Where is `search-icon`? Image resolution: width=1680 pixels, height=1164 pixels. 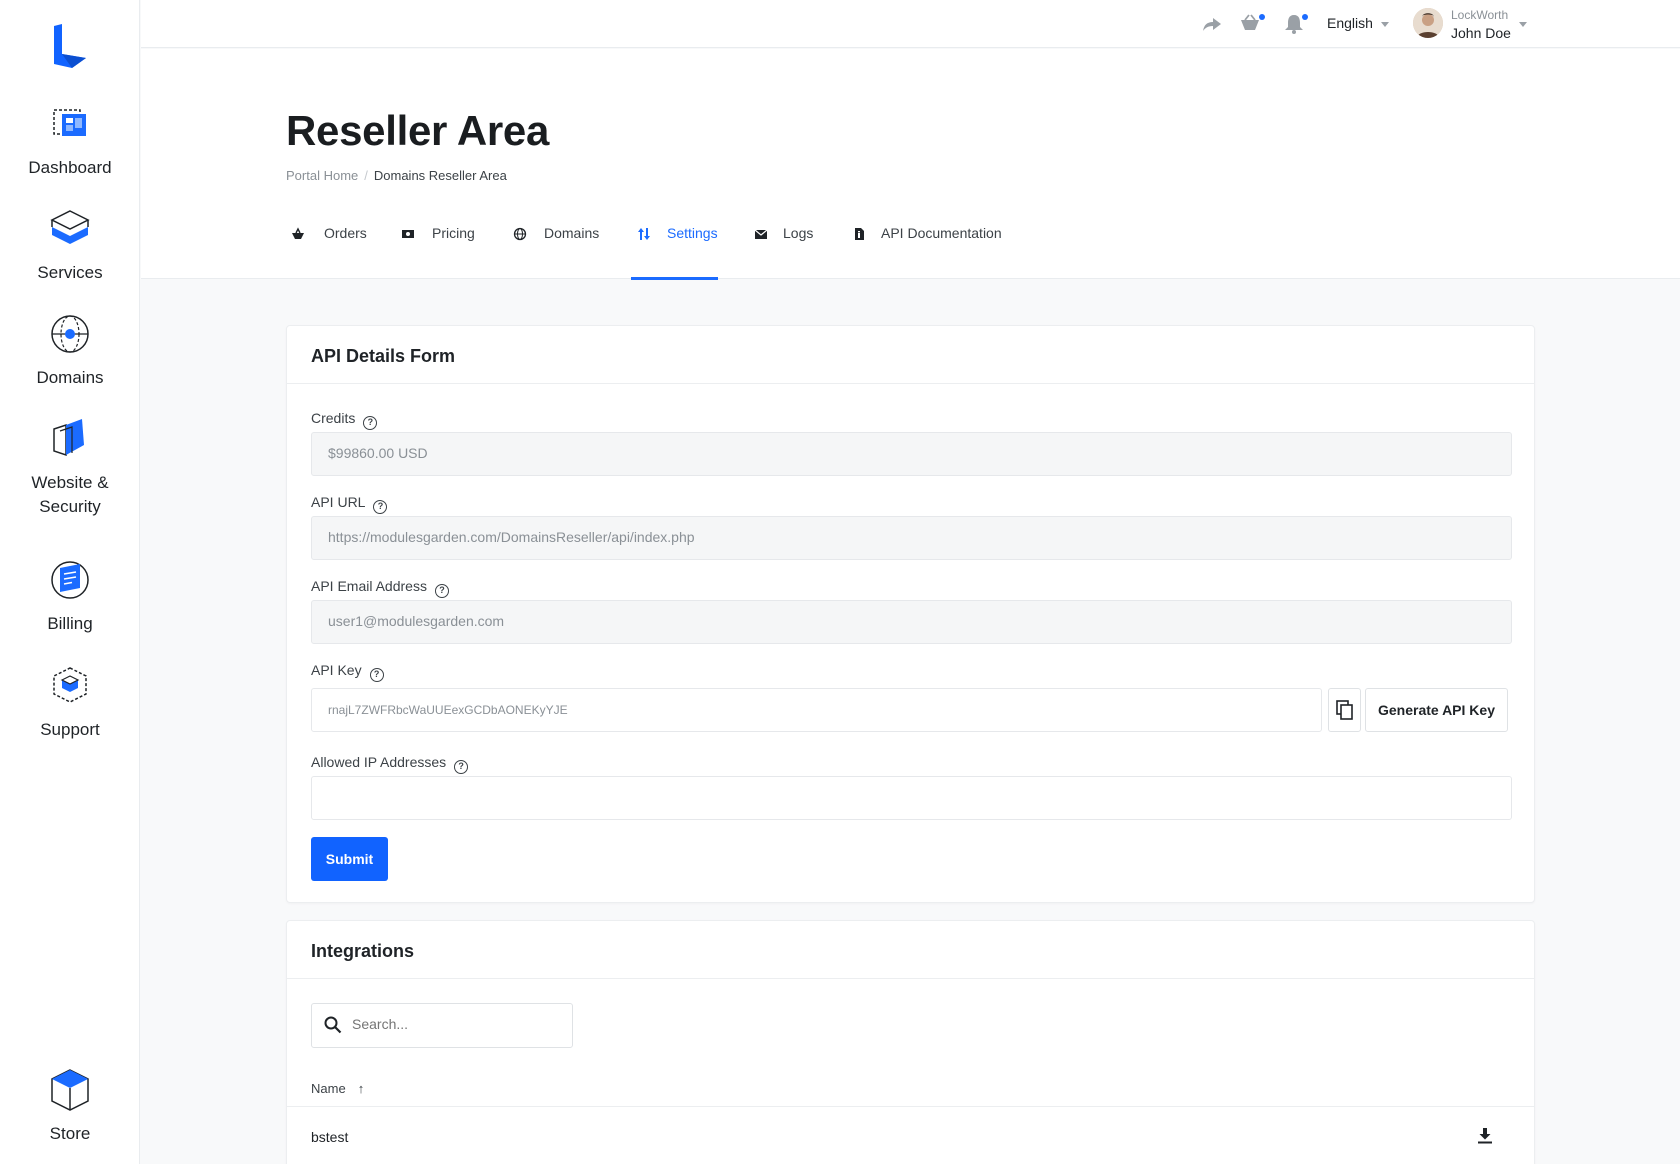
search-icon is located at coordinates (333, 1025).